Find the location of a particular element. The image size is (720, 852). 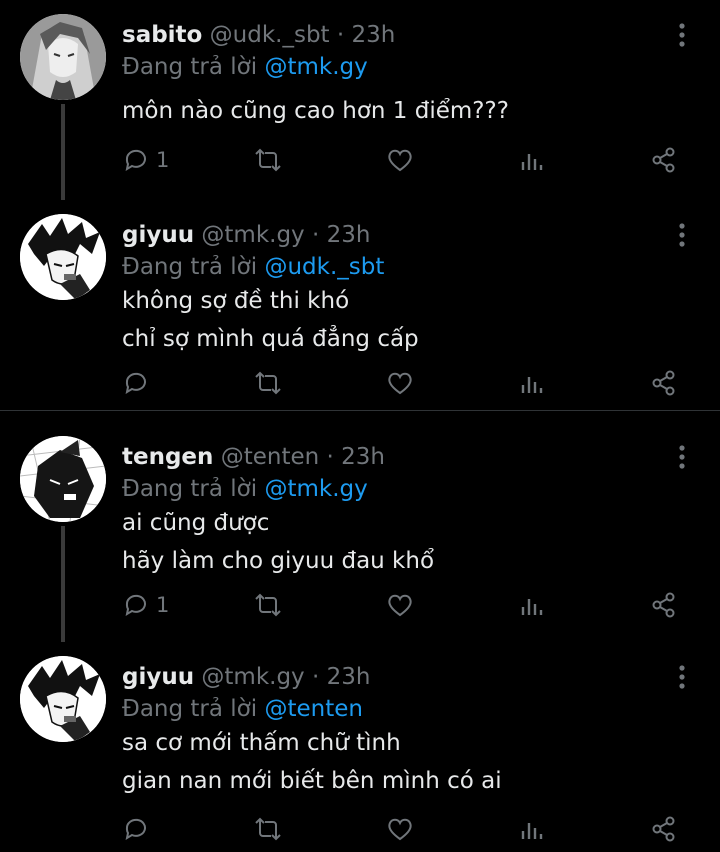

text-line: sa cơ mới thấm chữ tình is located at coordinates (261, 743).